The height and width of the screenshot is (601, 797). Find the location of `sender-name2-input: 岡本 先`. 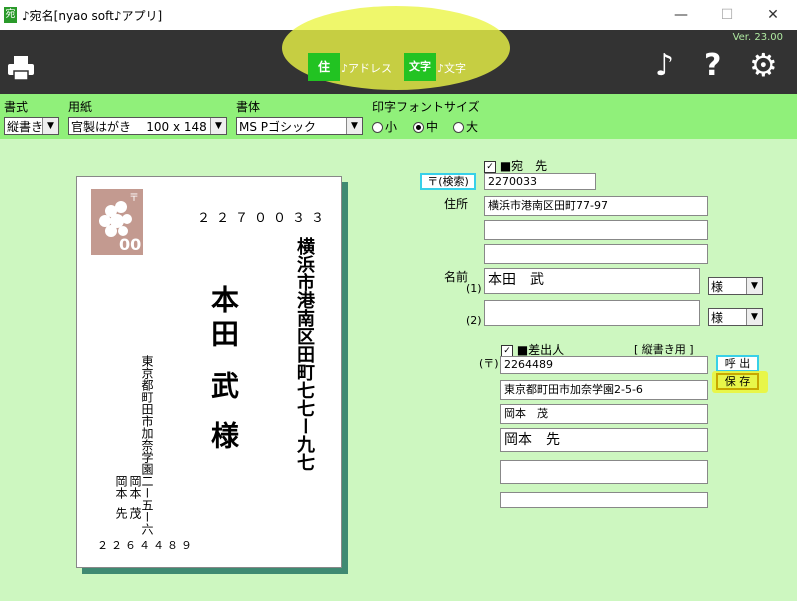

sender-name2-input: 岡本 先 is located at coordinates (604, 440).